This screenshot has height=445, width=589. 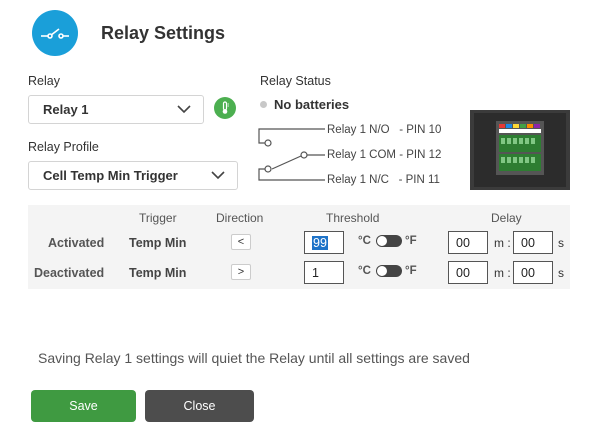 I want to click on relay-profile-label: Relay Profile, so click(x=63, y=147).